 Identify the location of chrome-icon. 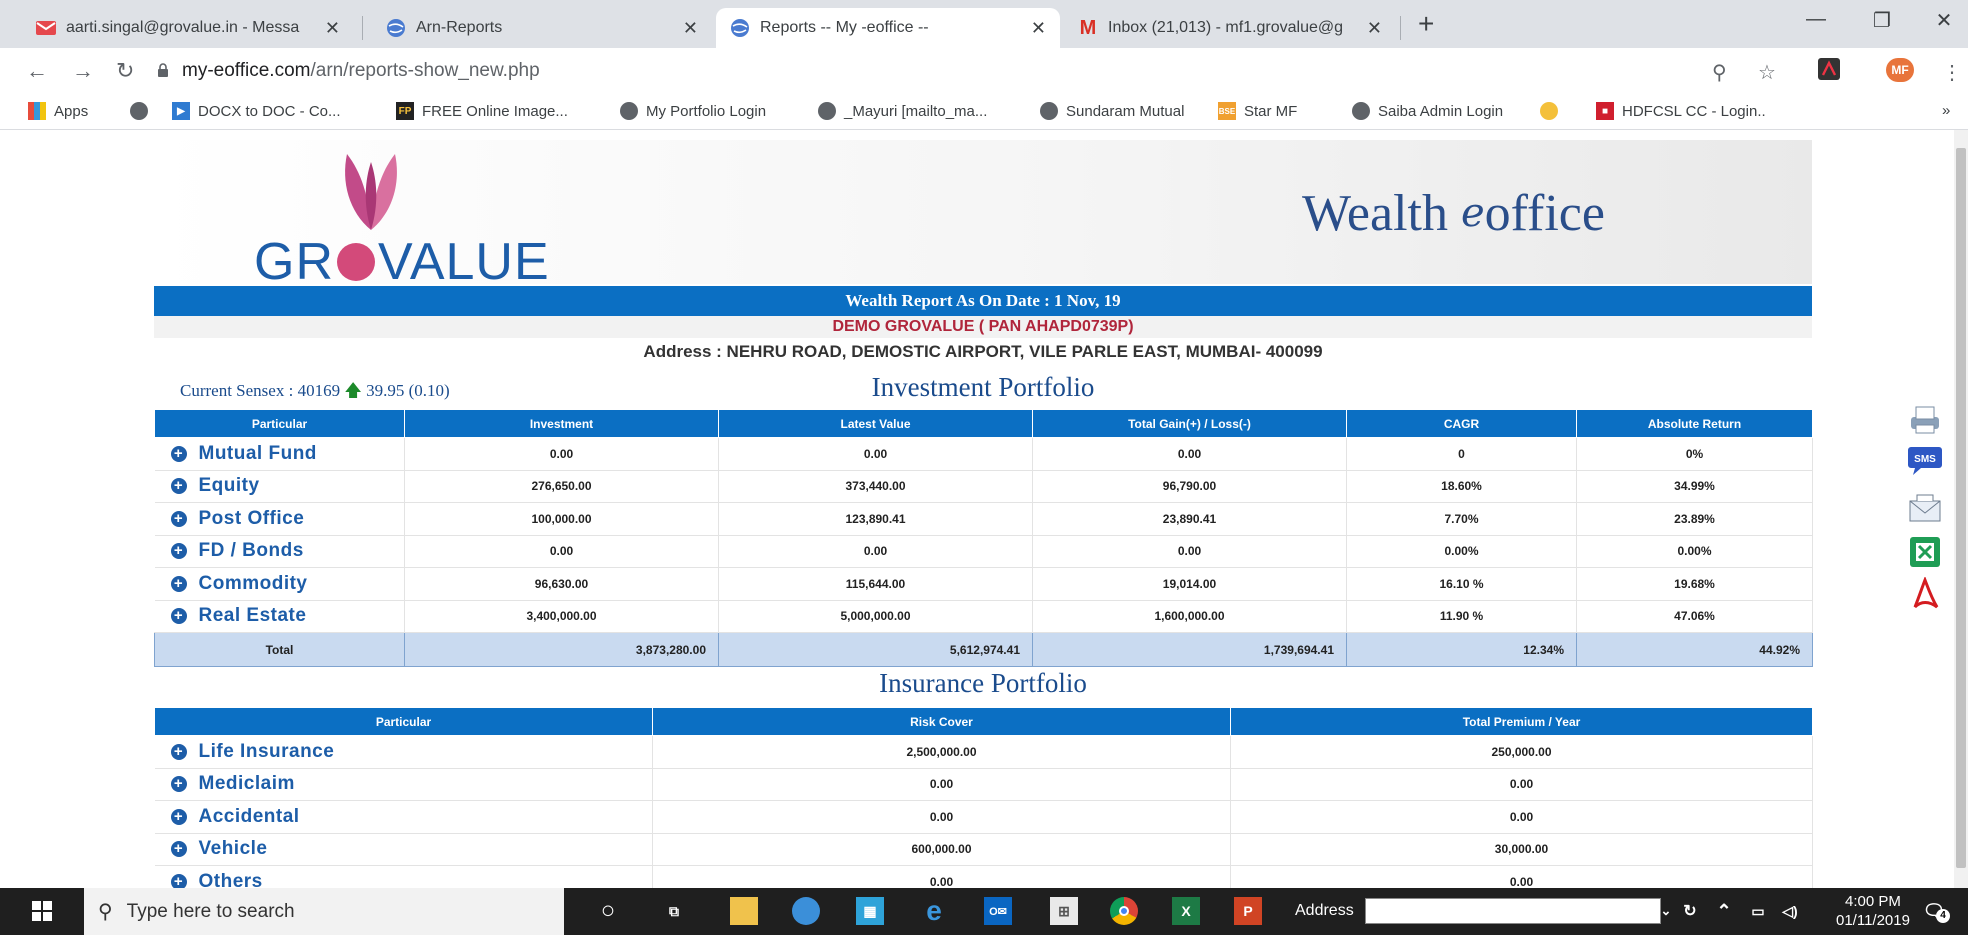
(1124, 911).